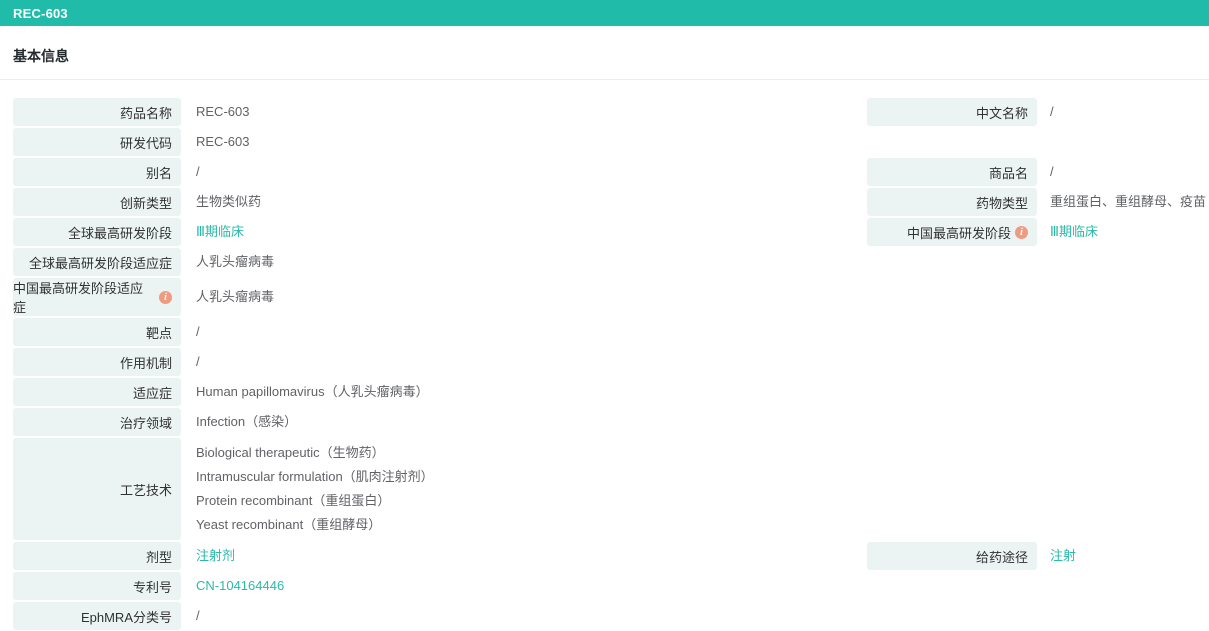  Describe the element at coordinates (145, 423) in the screenshot. I see `field-label-text: 治疗领域` at that location.